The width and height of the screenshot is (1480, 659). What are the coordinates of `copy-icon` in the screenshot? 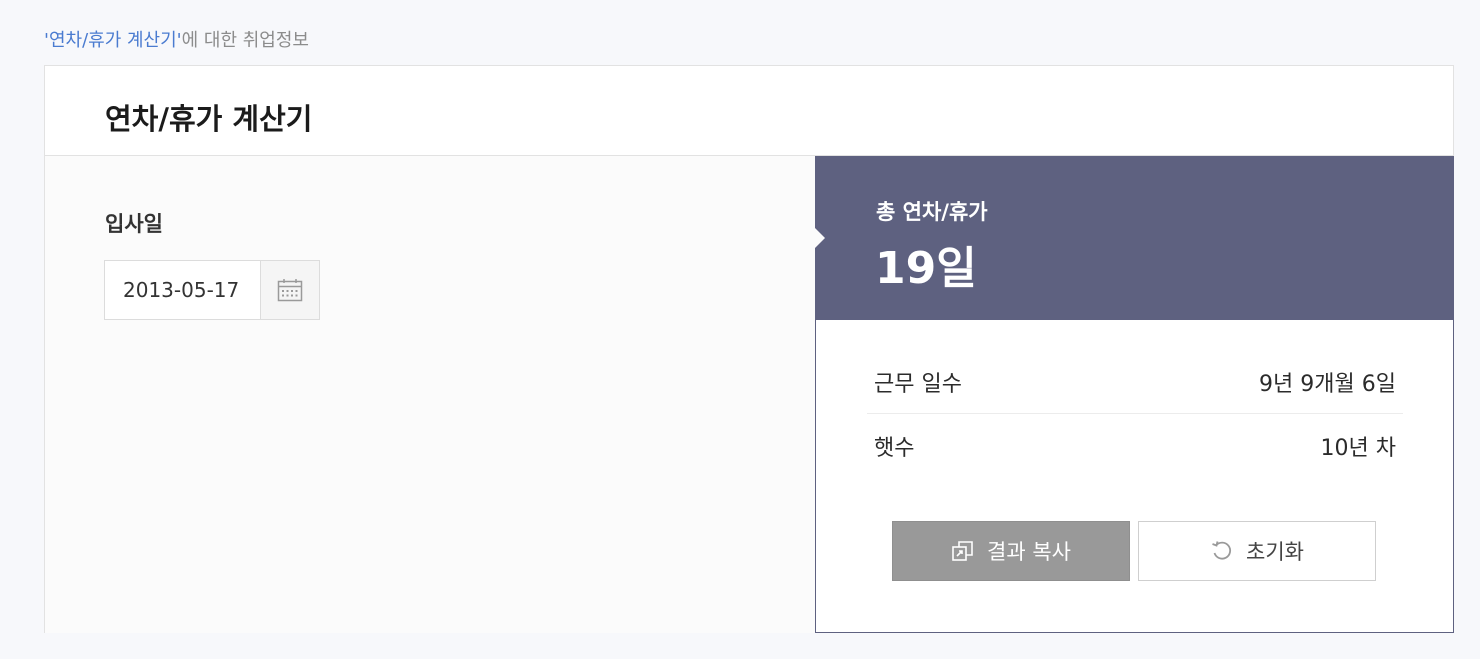 It's located at (962, 551).